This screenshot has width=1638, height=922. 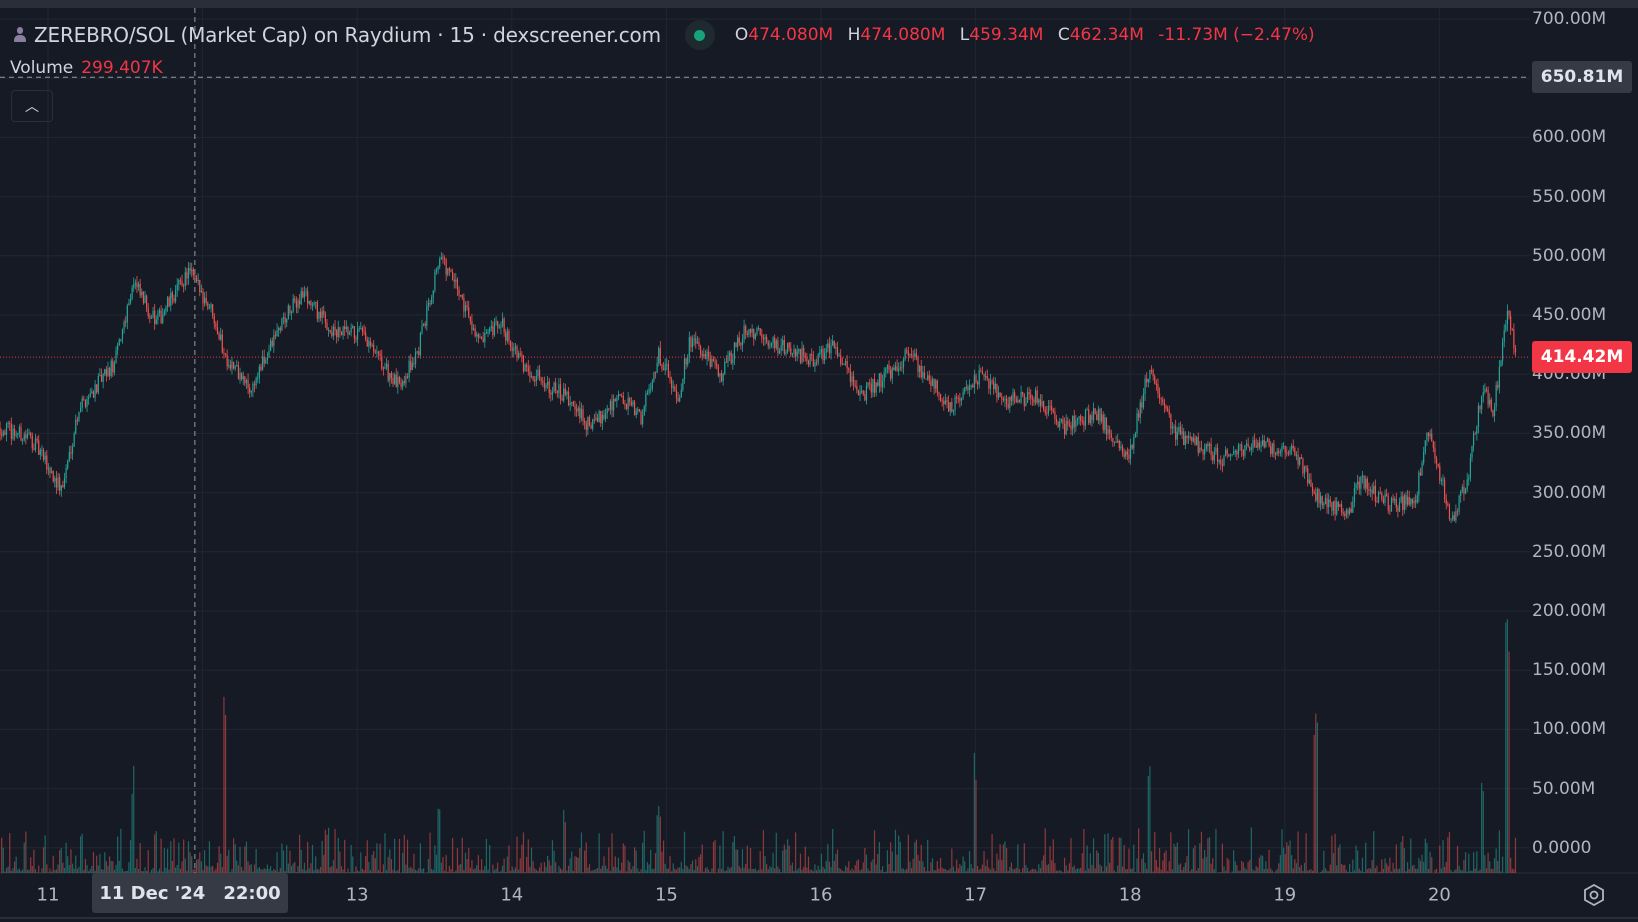 What do you see at coordinates (1594, 895) in the screenshot?
I see `settings-gear-icon` at bounding box center [1594, 895].